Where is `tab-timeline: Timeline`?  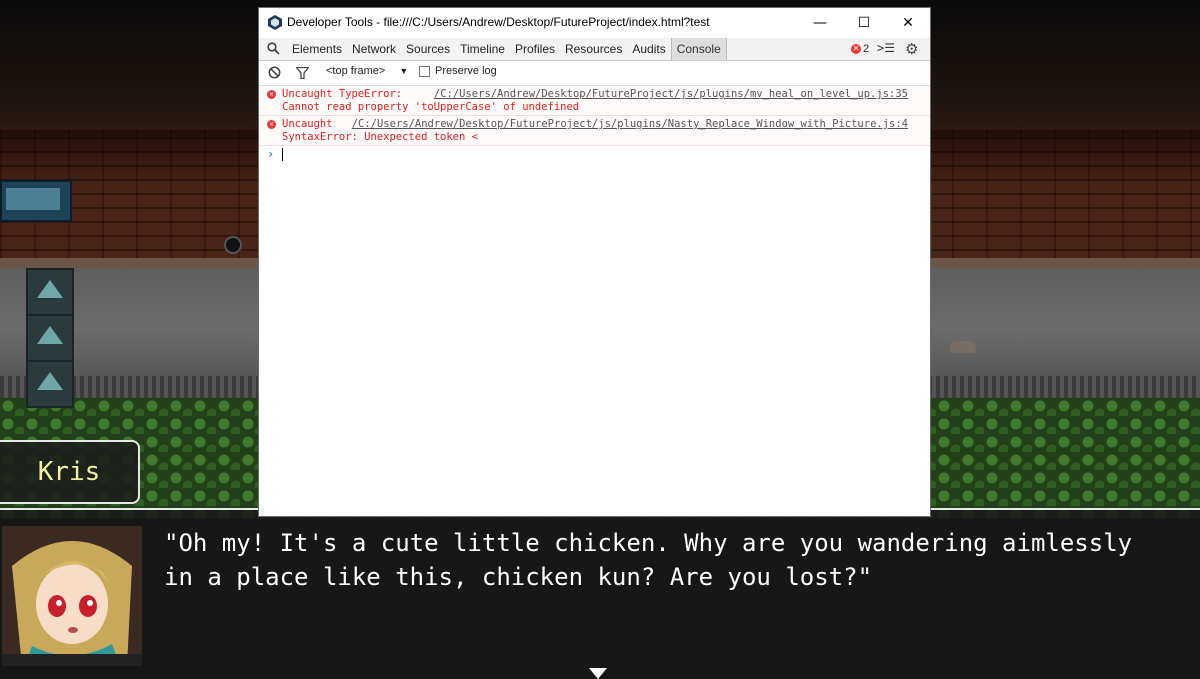
tab-timeline: Timeline is located at coordinates (482, 49).